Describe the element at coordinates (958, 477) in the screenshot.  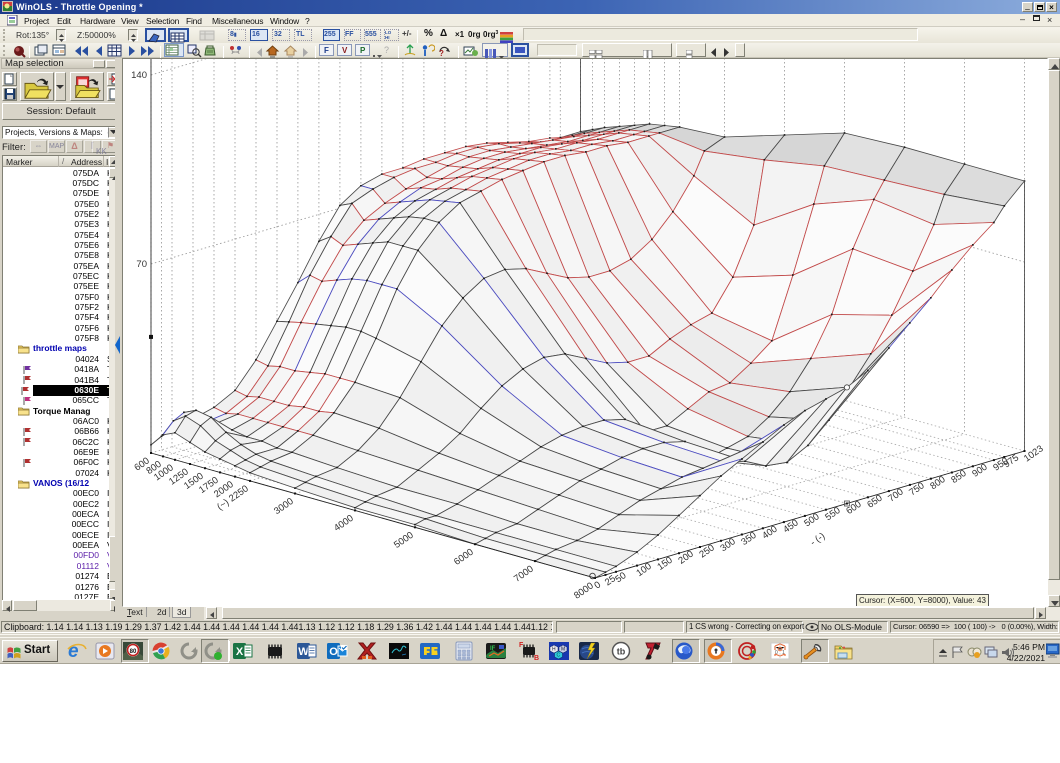
I see `svg-text: 850` at that location.